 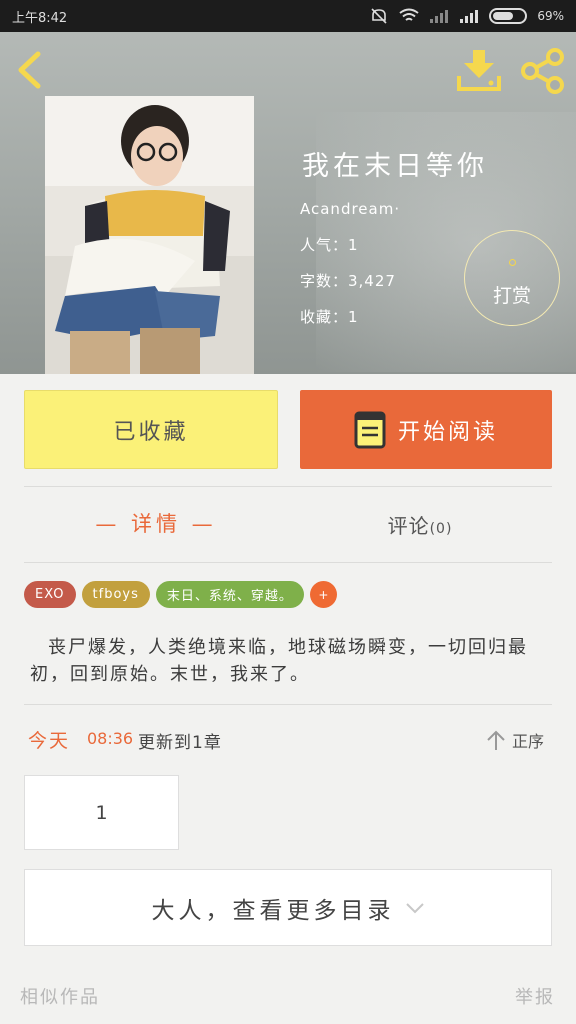 I want to click on reward-dot-icon, so click(x=512, y=262).